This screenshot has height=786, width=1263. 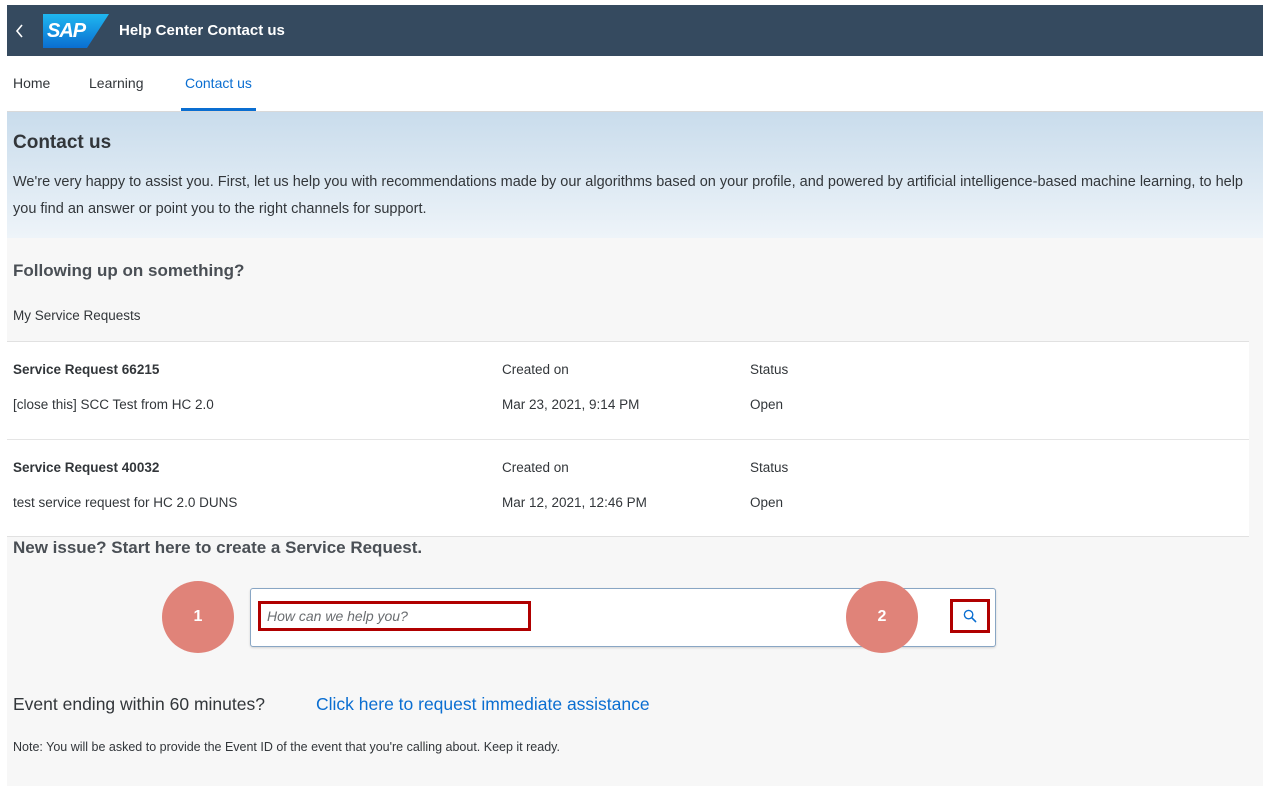 I want to click on request-subtitle: [close this] SCC Test from HC 2.0, so click(x=113, y=404).